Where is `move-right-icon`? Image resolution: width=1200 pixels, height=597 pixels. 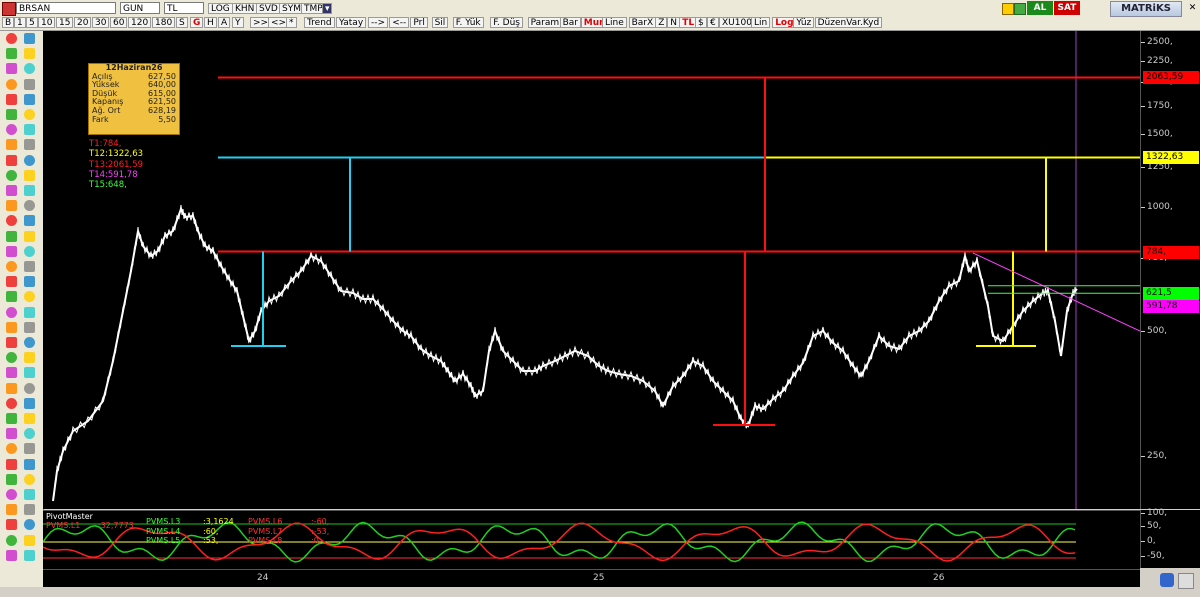
move-right-icon is located at coordinates (29, 206).